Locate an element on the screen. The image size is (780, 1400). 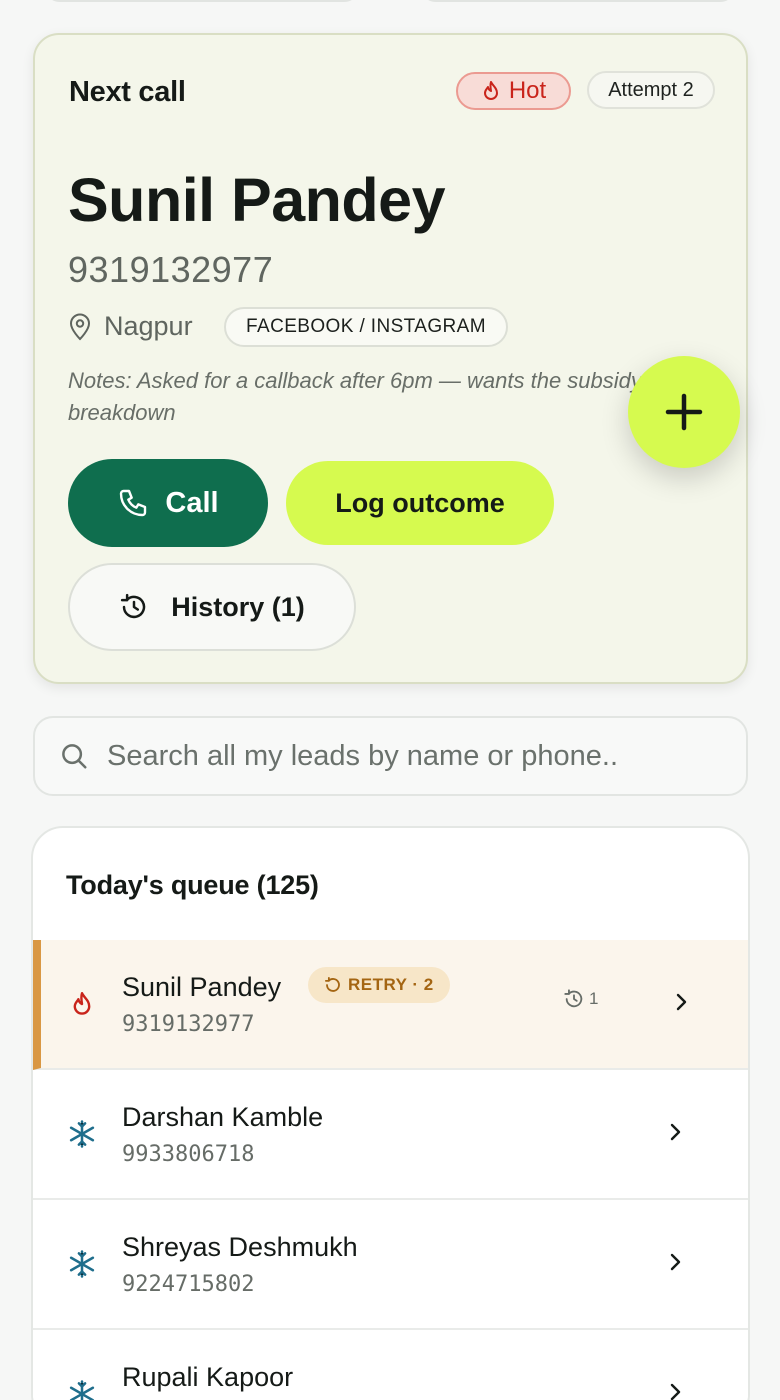
queue-row: Rupali Kapoor is located at coordinates (390, 1365).